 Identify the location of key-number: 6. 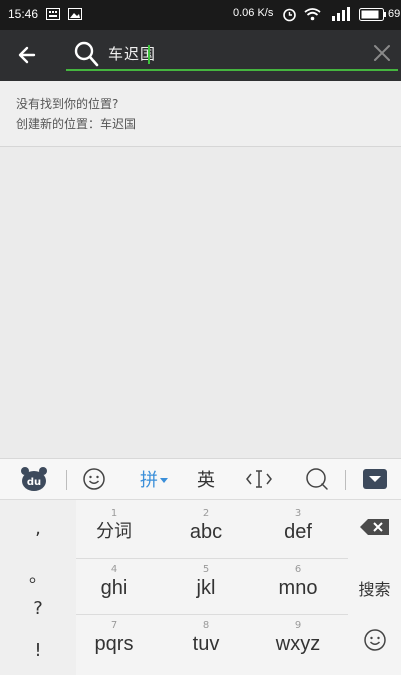
(298, 569).